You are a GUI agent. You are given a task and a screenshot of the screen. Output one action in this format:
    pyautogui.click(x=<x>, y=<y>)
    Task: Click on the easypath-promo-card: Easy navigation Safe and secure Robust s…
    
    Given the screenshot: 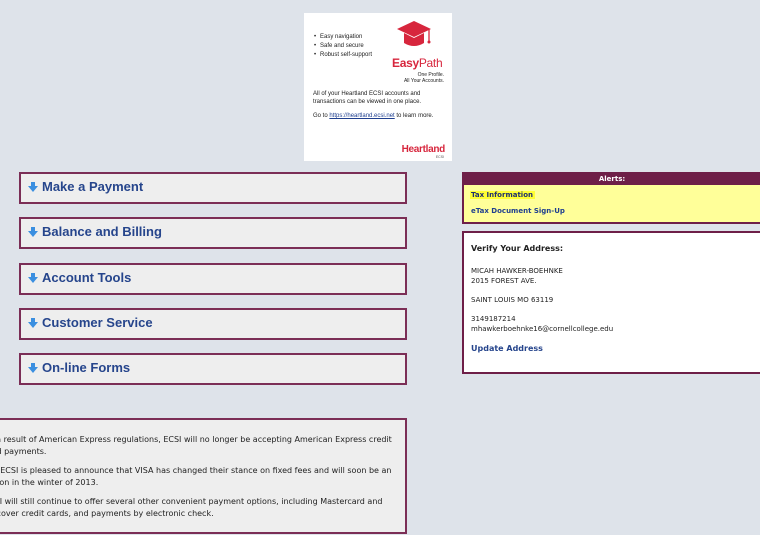 What is the action you would take?
    pyautogui.click(x=378, y=87)
    